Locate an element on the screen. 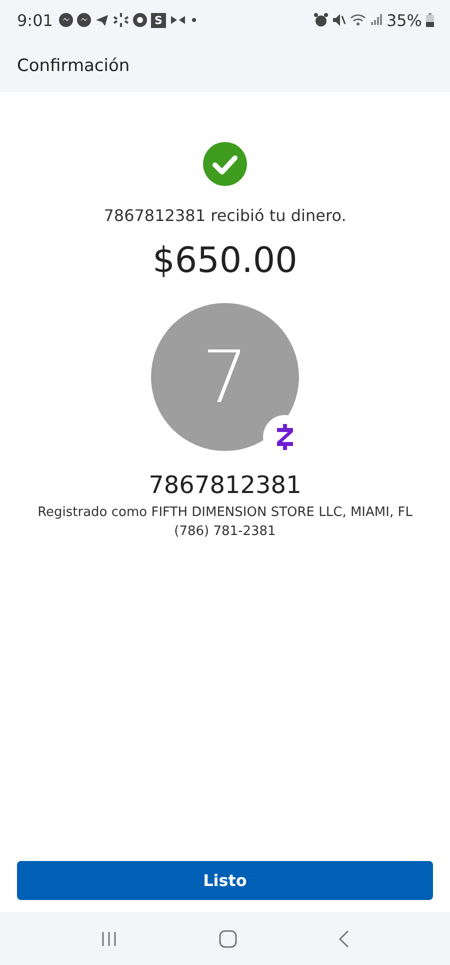 The height and width of the screenshot is (965, 450). mute-icon is located at coordinates (339, 20).